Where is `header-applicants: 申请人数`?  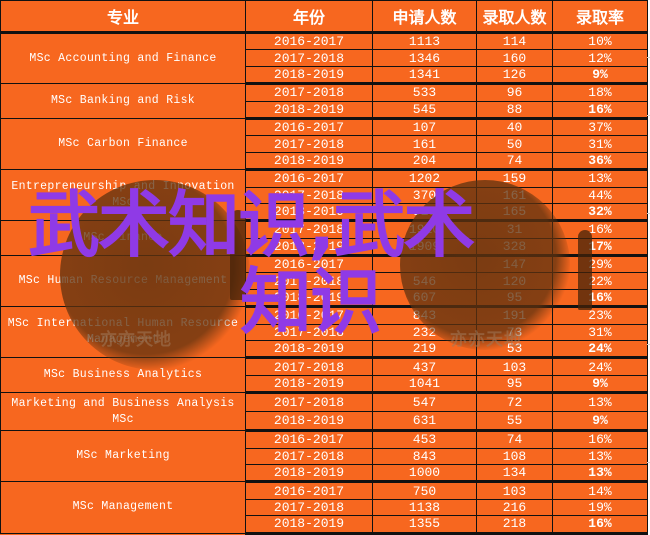 header-applicants: 申请人数 is located at coordinates (424, 17).